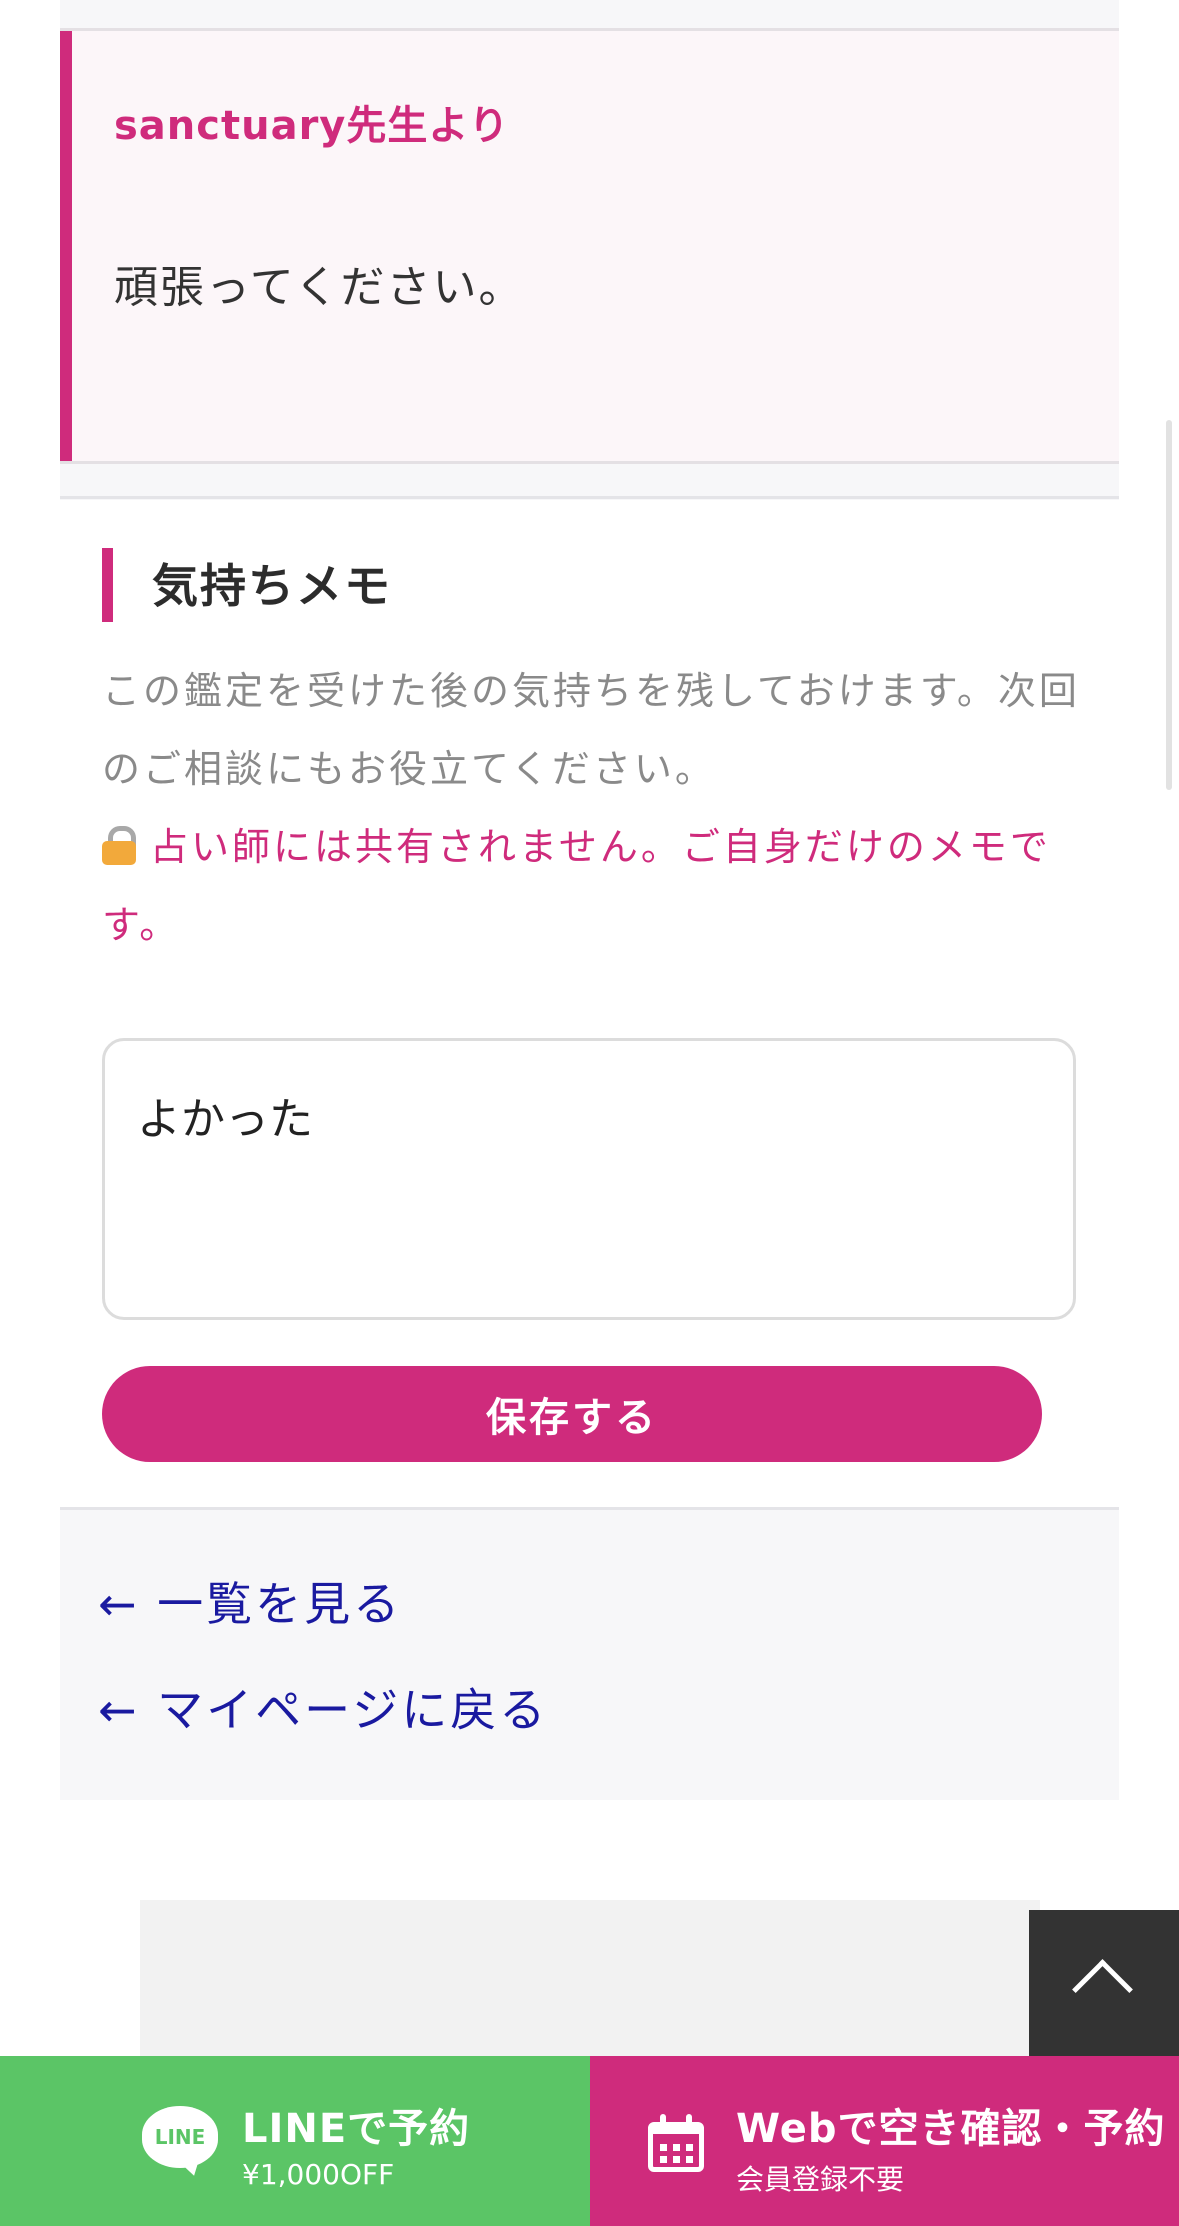 Image resolution: width=1179 pixels, height=2226 pixels. I want to click on accent-bar, so click(66, 246).